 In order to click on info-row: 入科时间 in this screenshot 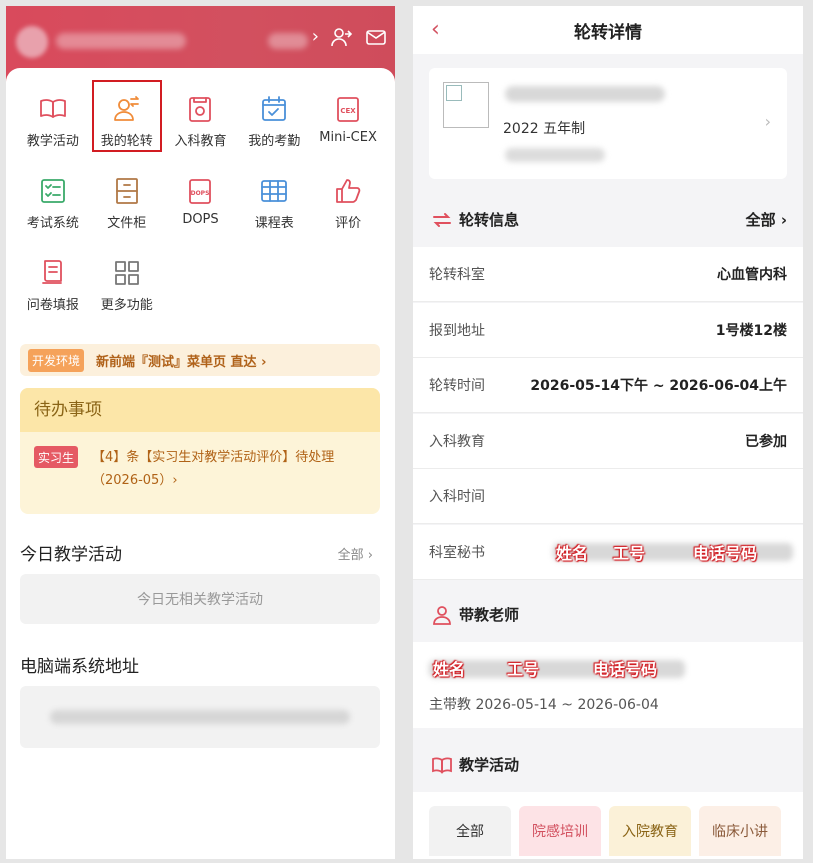, I will do `click(608, 496)`.